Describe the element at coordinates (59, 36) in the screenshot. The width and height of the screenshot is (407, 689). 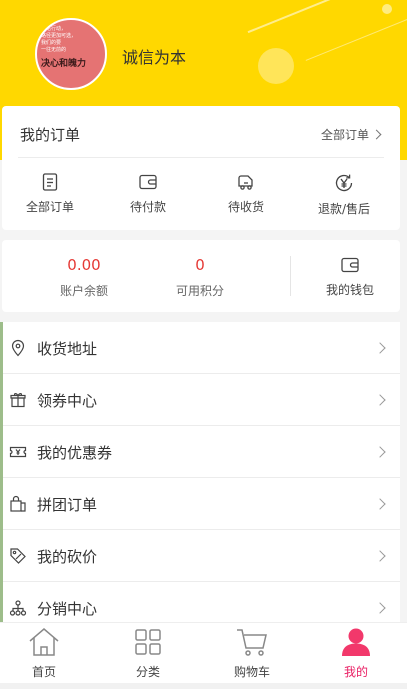
I see `avatar-text-line: 路径更加可选，` at that location.